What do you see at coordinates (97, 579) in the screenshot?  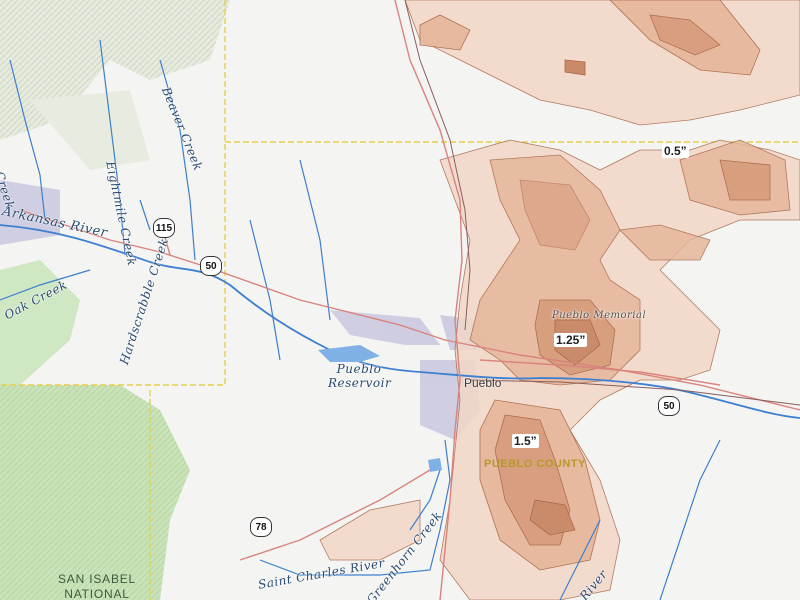 I see `forest-label-line1: SAN ISABEL` at bounding box center [97, 579].